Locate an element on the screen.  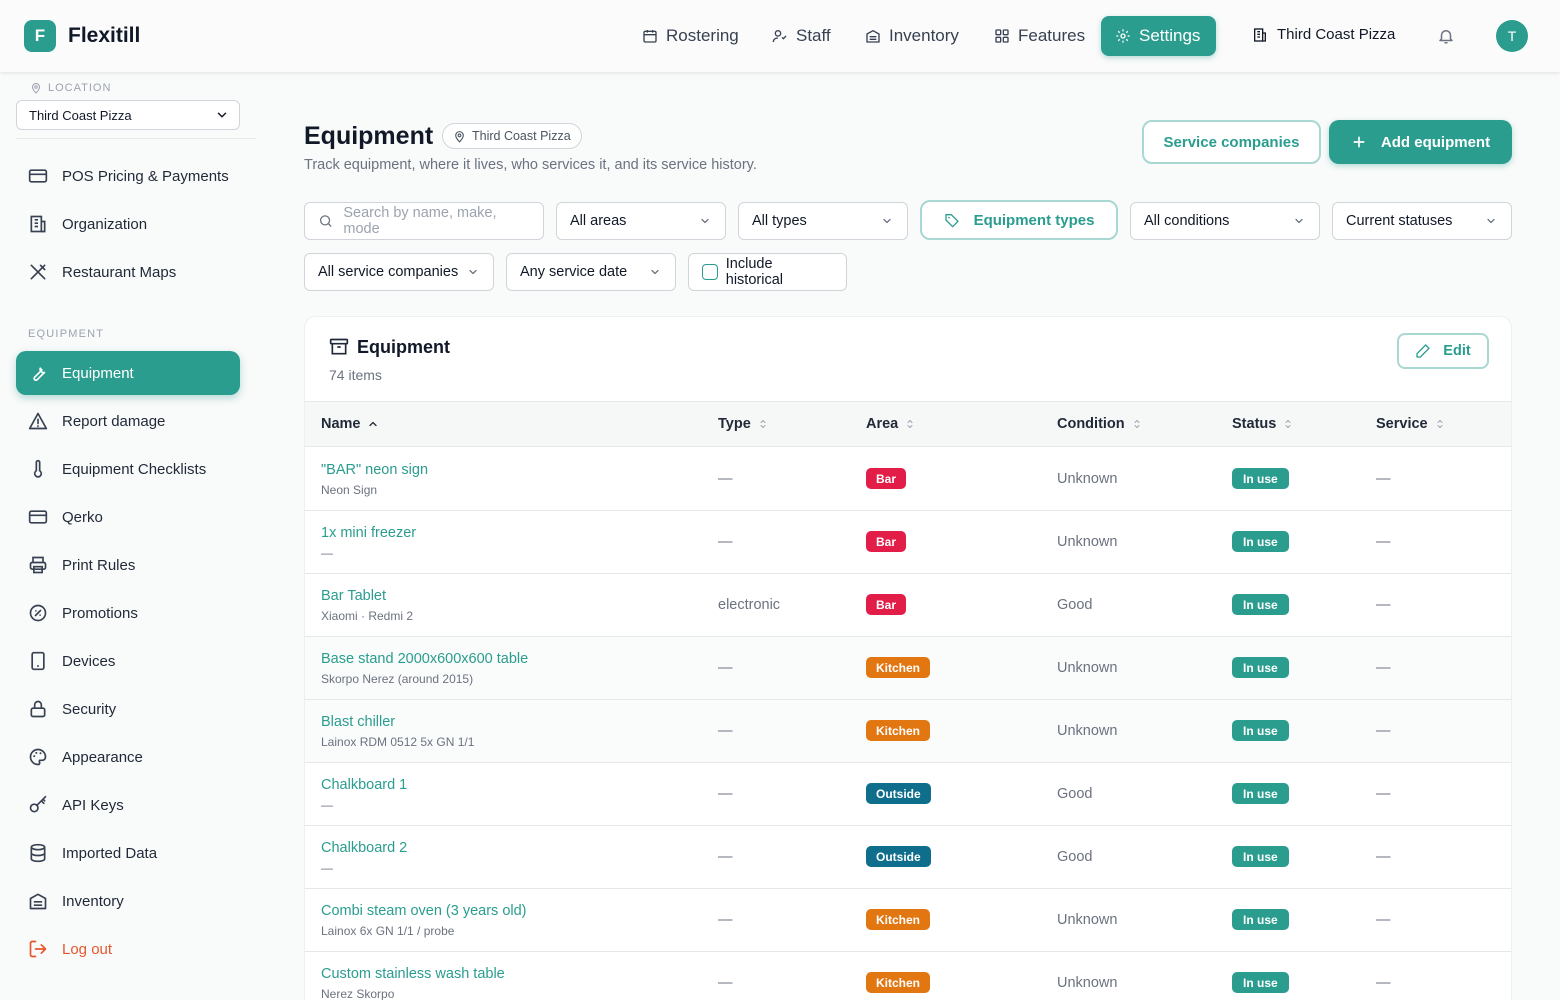
checkbox-label: Include historical is located at coordinates (754, 272).